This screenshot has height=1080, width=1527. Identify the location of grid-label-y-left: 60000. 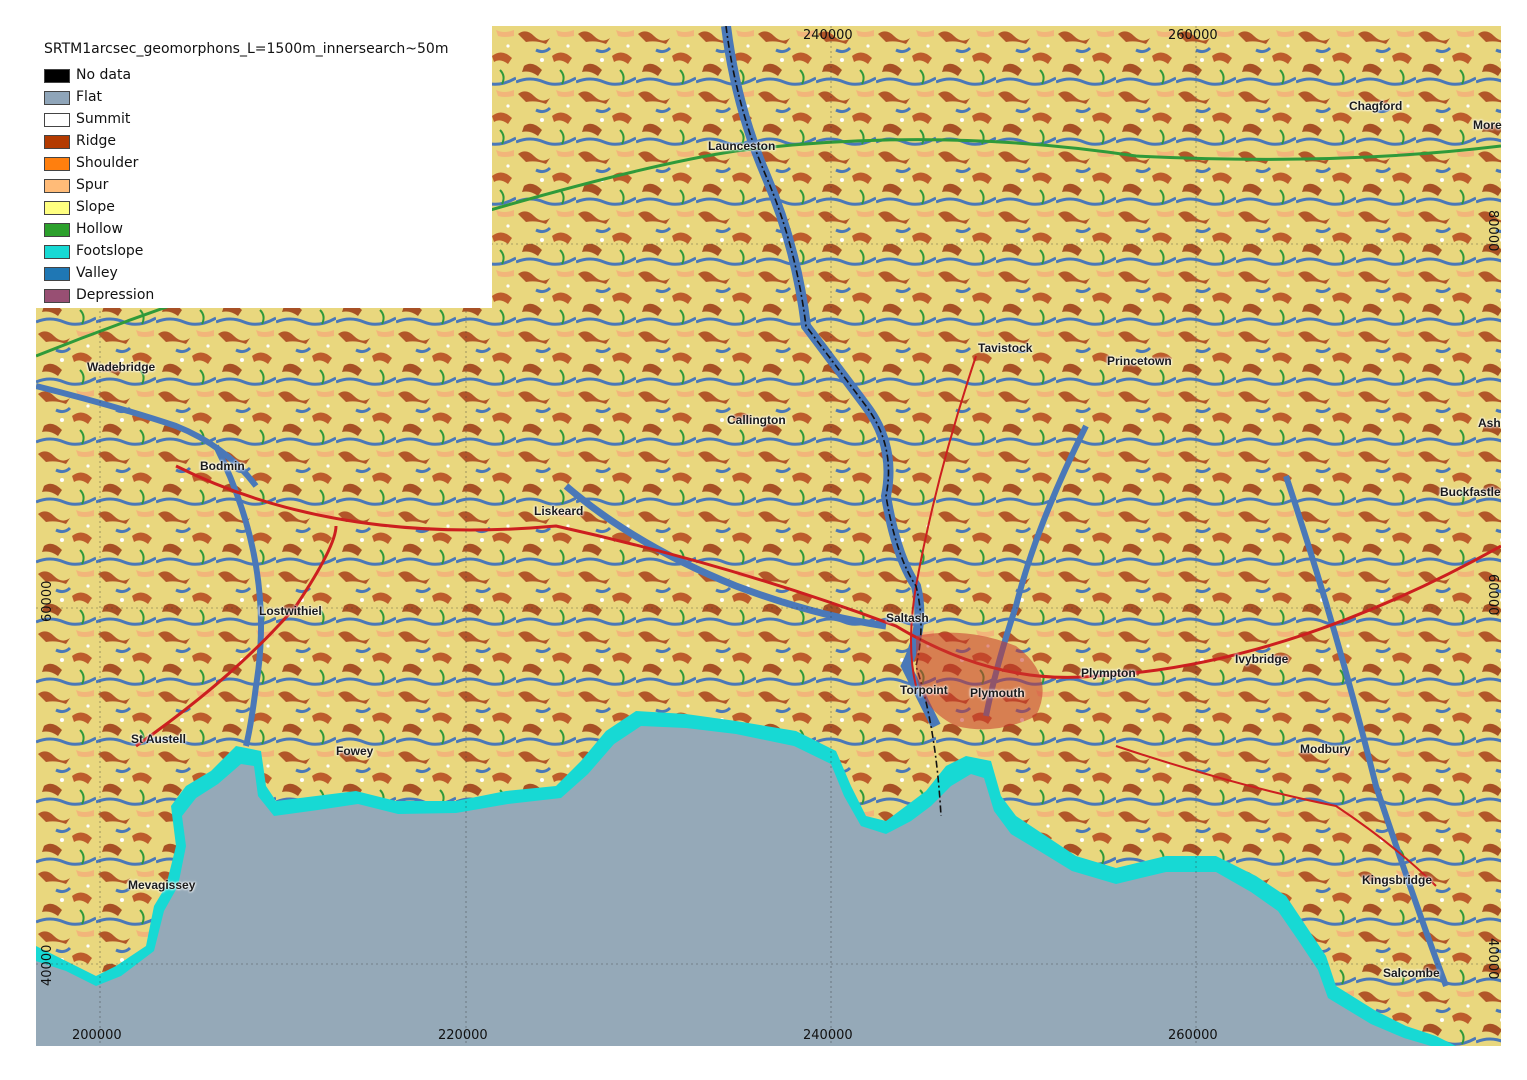
(47, 601).